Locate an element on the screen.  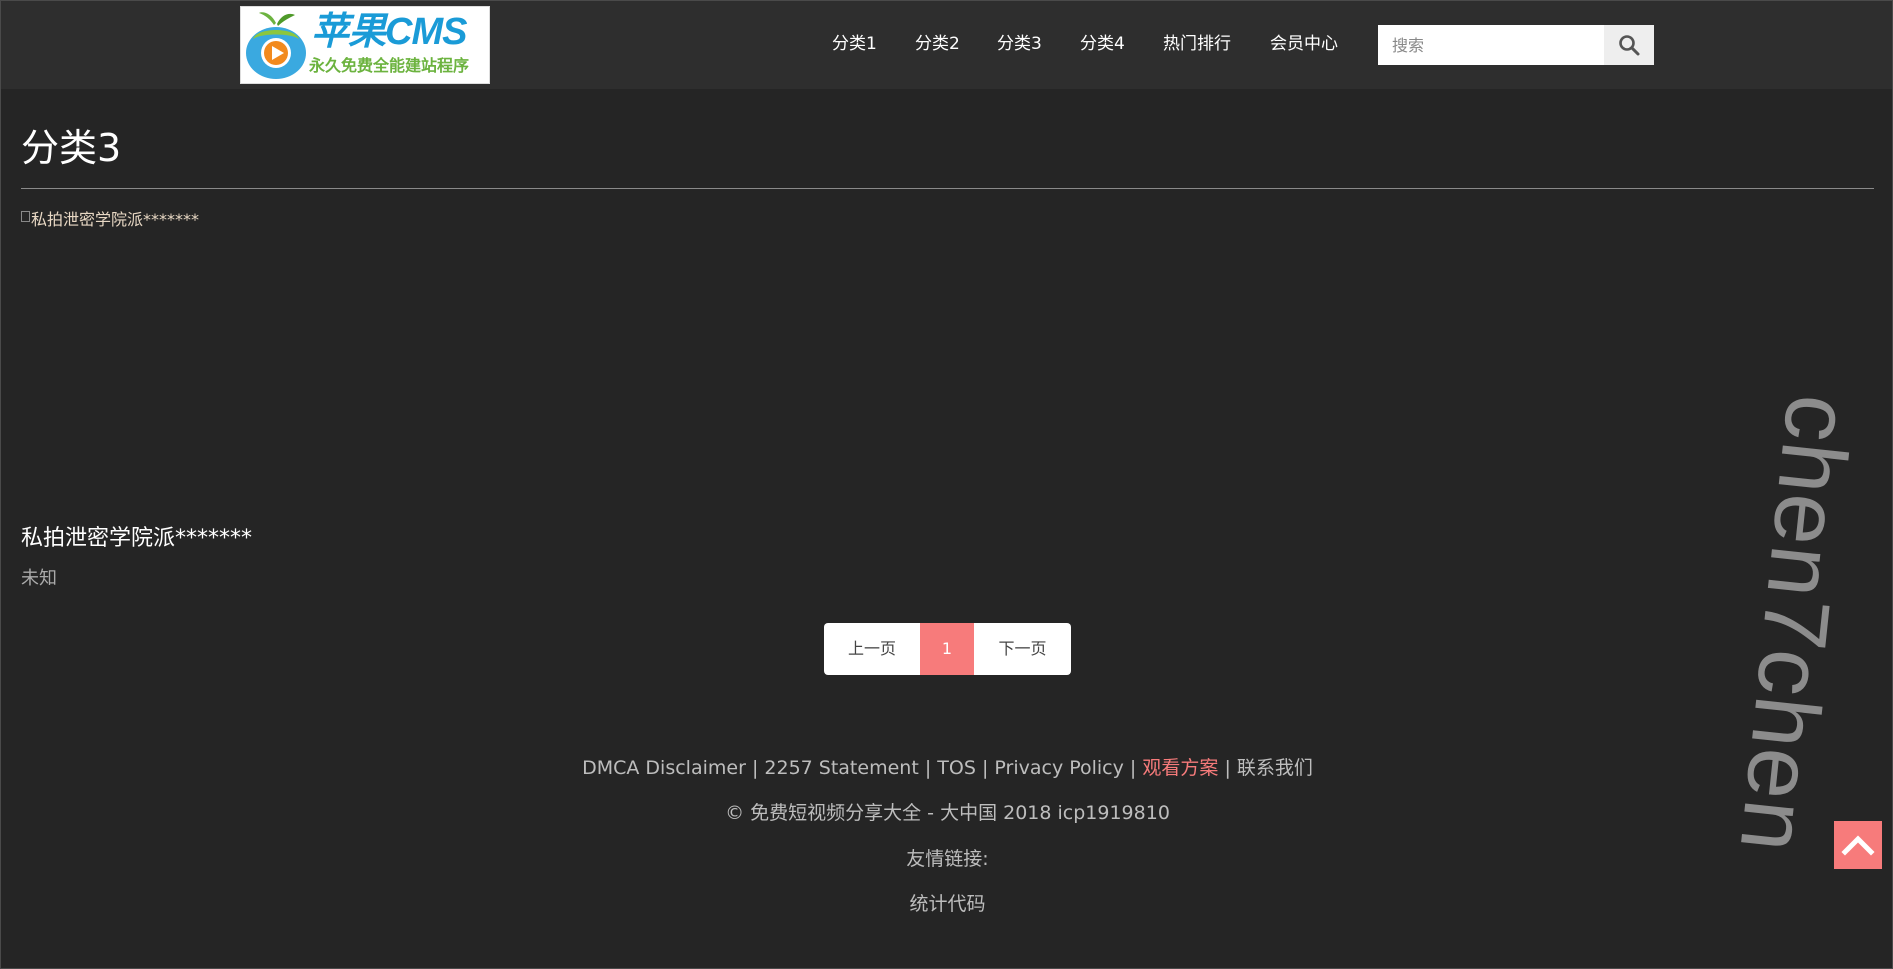
search-icon is located at coordinates (1629, 45).